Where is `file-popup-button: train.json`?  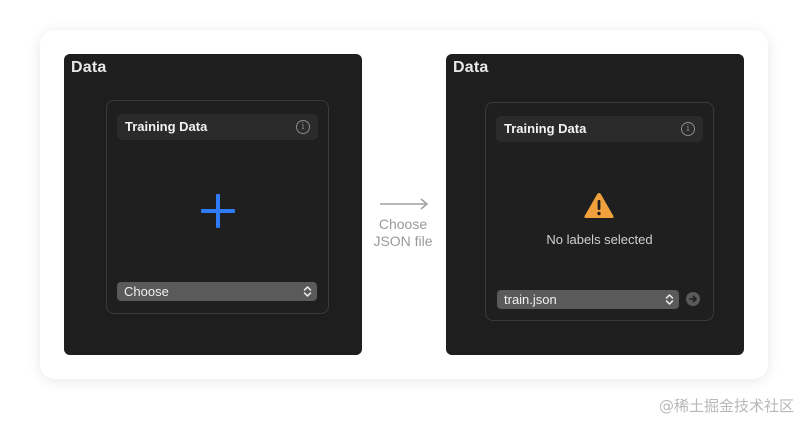 file-popup-button: train.json is located at coordinates (588, 299).